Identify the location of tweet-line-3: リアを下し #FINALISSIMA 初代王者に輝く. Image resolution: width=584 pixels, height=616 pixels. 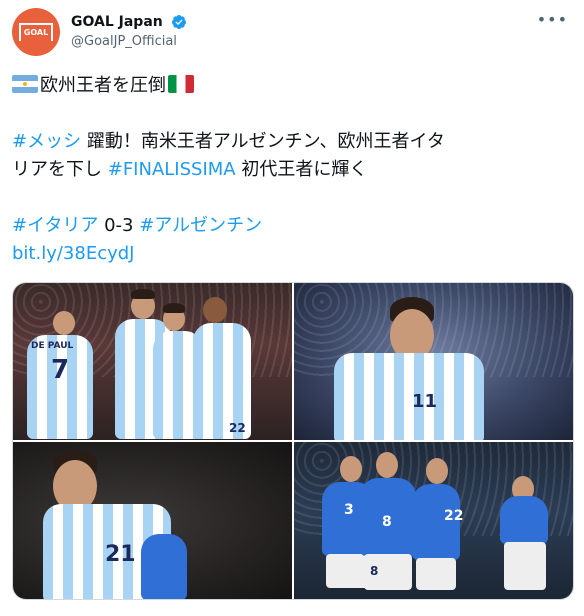
(292, 170).